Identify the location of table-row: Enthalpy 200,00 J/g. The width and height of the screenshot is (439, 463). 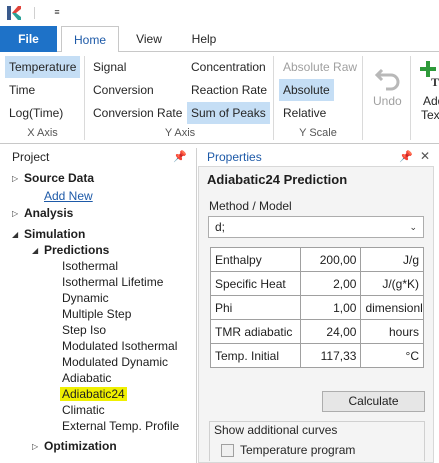
(316, 259).